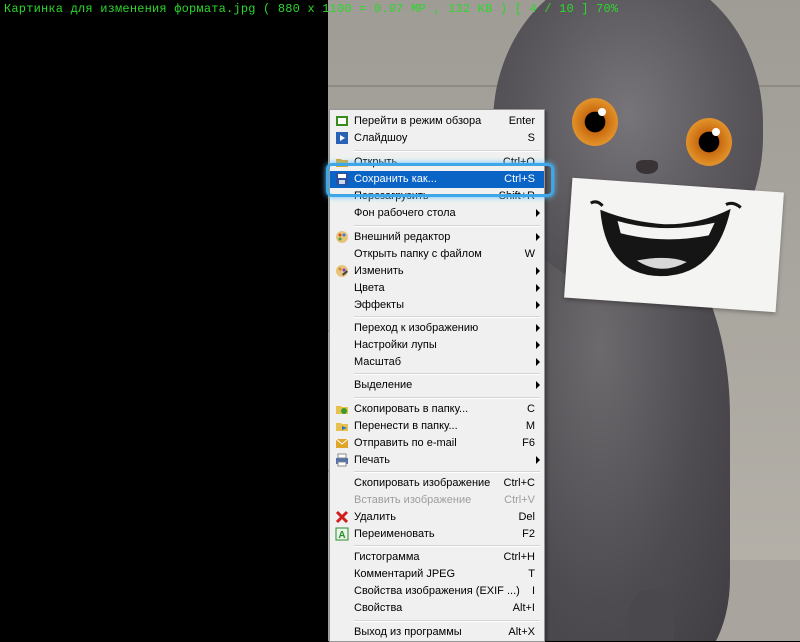 This screenshot has height=642, width=800. I want to click on menu-item-21: Удалить Del, so click(437, 517).